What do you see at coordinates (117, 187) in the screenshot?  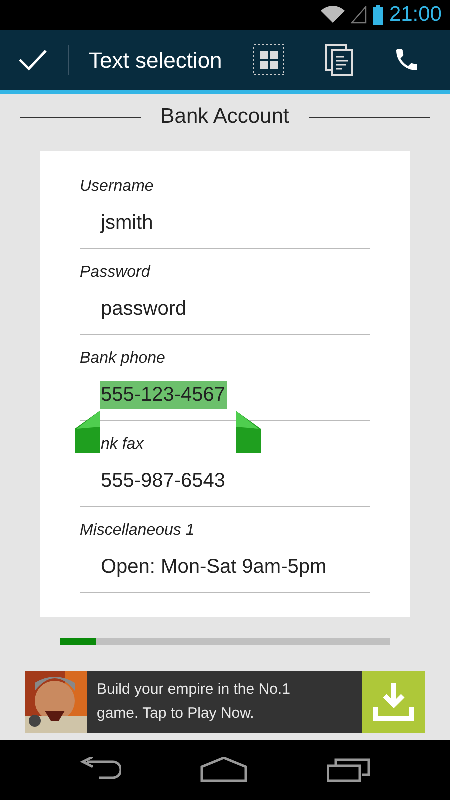 I see `field-label: Username` at bounding box center [117, 187].